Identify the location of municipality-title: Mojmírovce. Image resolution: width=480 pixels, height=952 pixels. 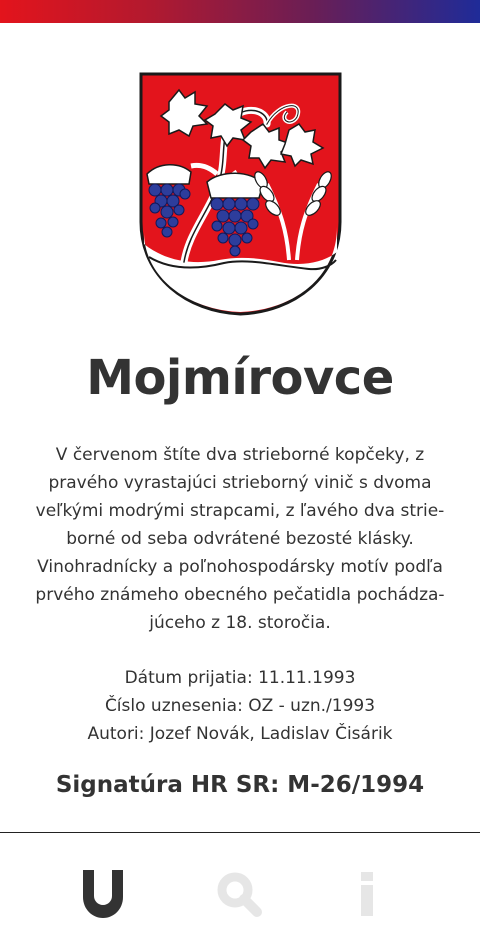
(240, 378).